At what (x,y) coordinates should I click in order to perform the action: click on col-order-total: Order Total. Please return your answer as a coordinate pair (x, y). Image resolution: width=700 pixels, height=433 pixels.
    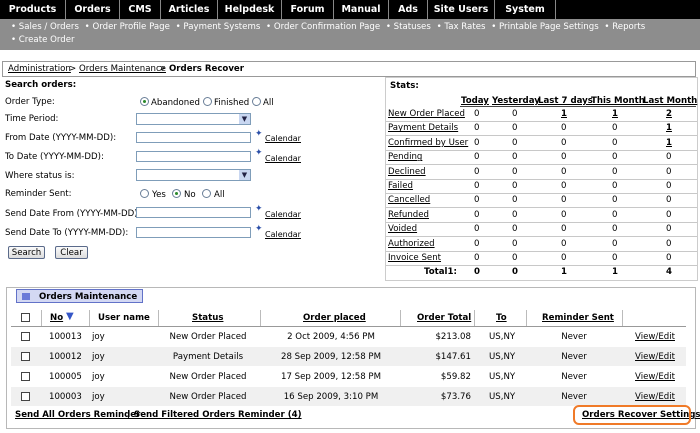
    Looking at the image, I should click on (444, 318).